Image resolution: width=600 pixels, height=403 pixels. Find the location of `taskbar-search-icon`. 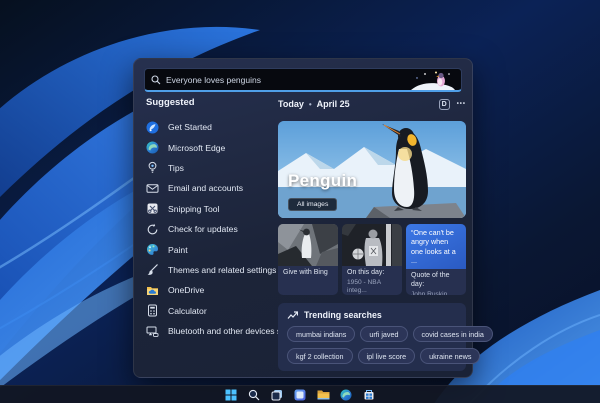

taskbar-search-icon is located at coordinates (254, 394).